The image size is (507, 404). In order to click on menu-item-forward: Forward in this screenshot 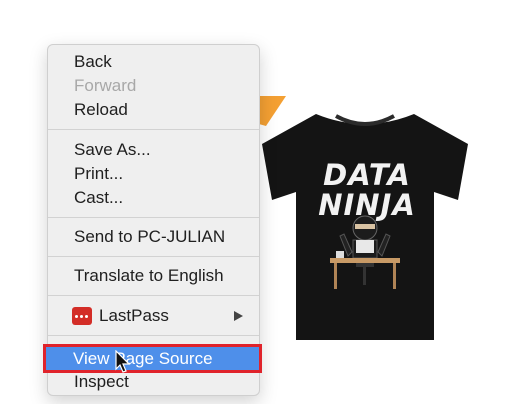, I will do `click(153, 86)`.